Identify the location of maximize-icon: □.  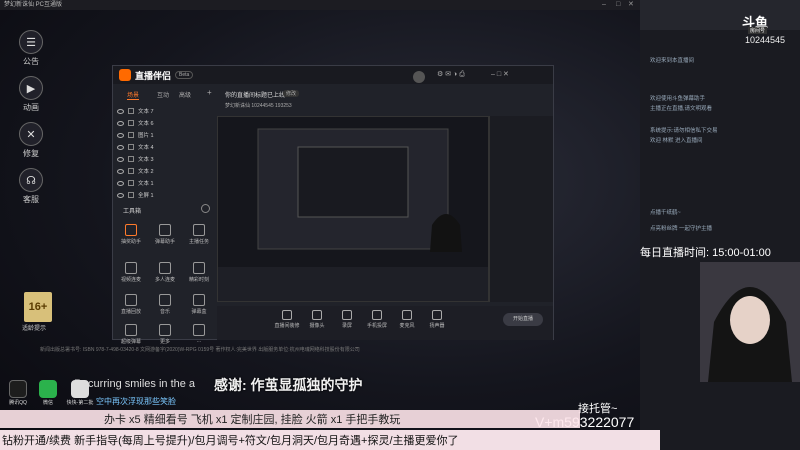
(618, 5).